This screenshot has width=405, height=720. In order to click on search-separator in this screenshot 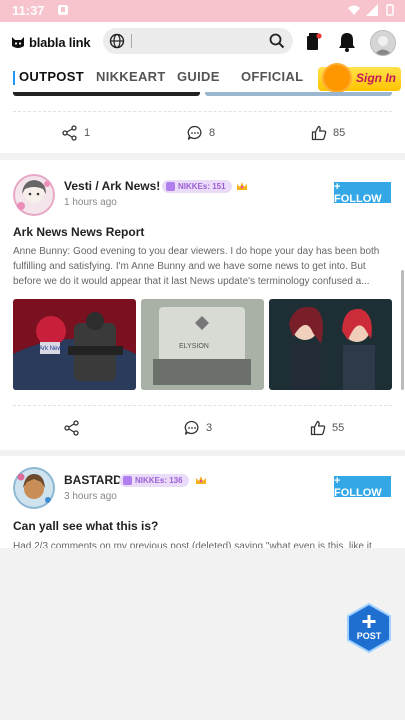, I will do `click(131, 41)`.